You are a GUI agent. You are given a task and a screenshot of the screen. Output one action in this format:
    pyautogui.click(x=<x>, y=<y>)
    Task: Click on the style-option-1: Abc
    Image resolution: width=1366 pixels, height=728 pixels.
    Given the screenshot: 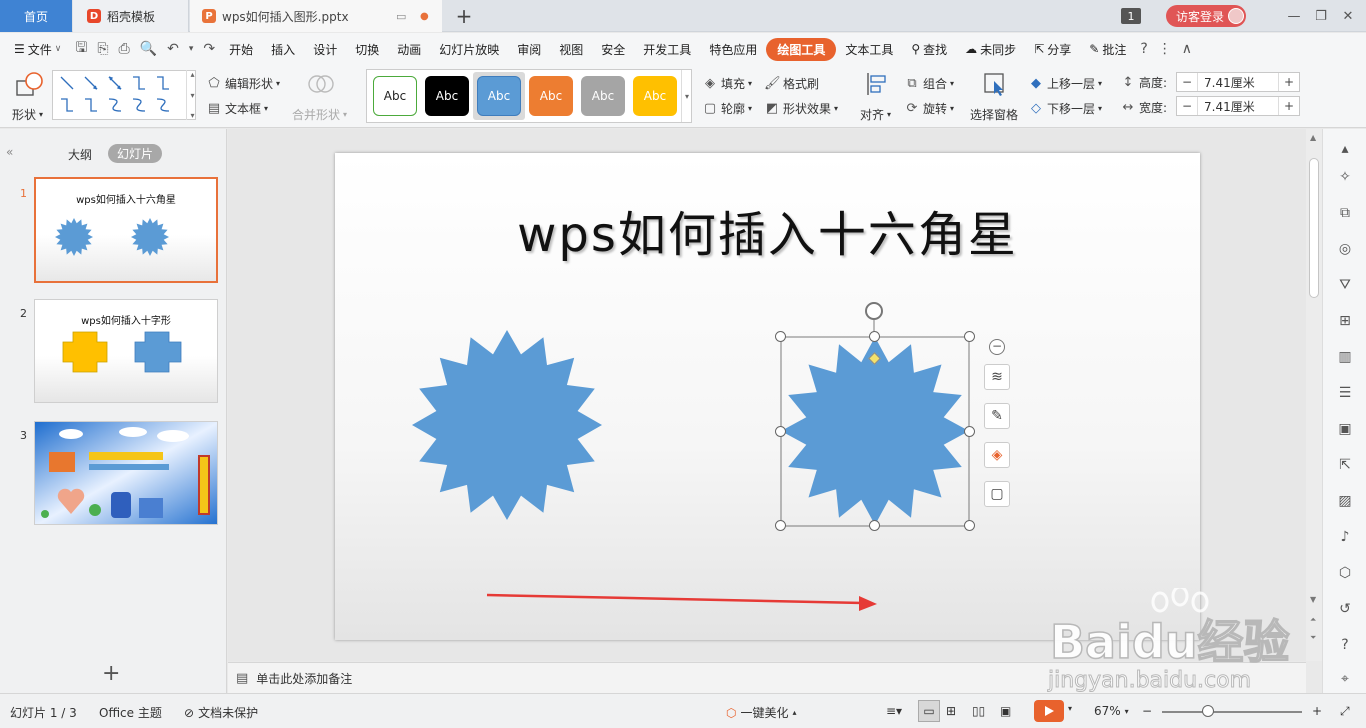 What is the action you would take?
    pyautogui.click(x=395, y=96)
    